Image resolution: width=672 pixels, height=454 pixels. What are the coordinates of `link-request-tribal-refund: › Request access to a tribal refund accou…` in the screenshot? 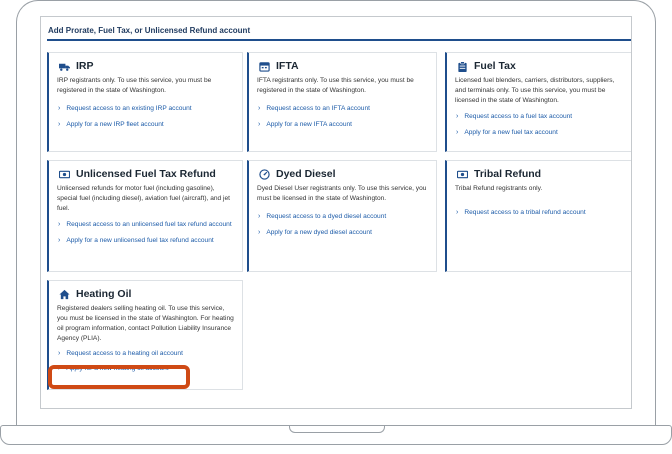 It's located at (543, 213).